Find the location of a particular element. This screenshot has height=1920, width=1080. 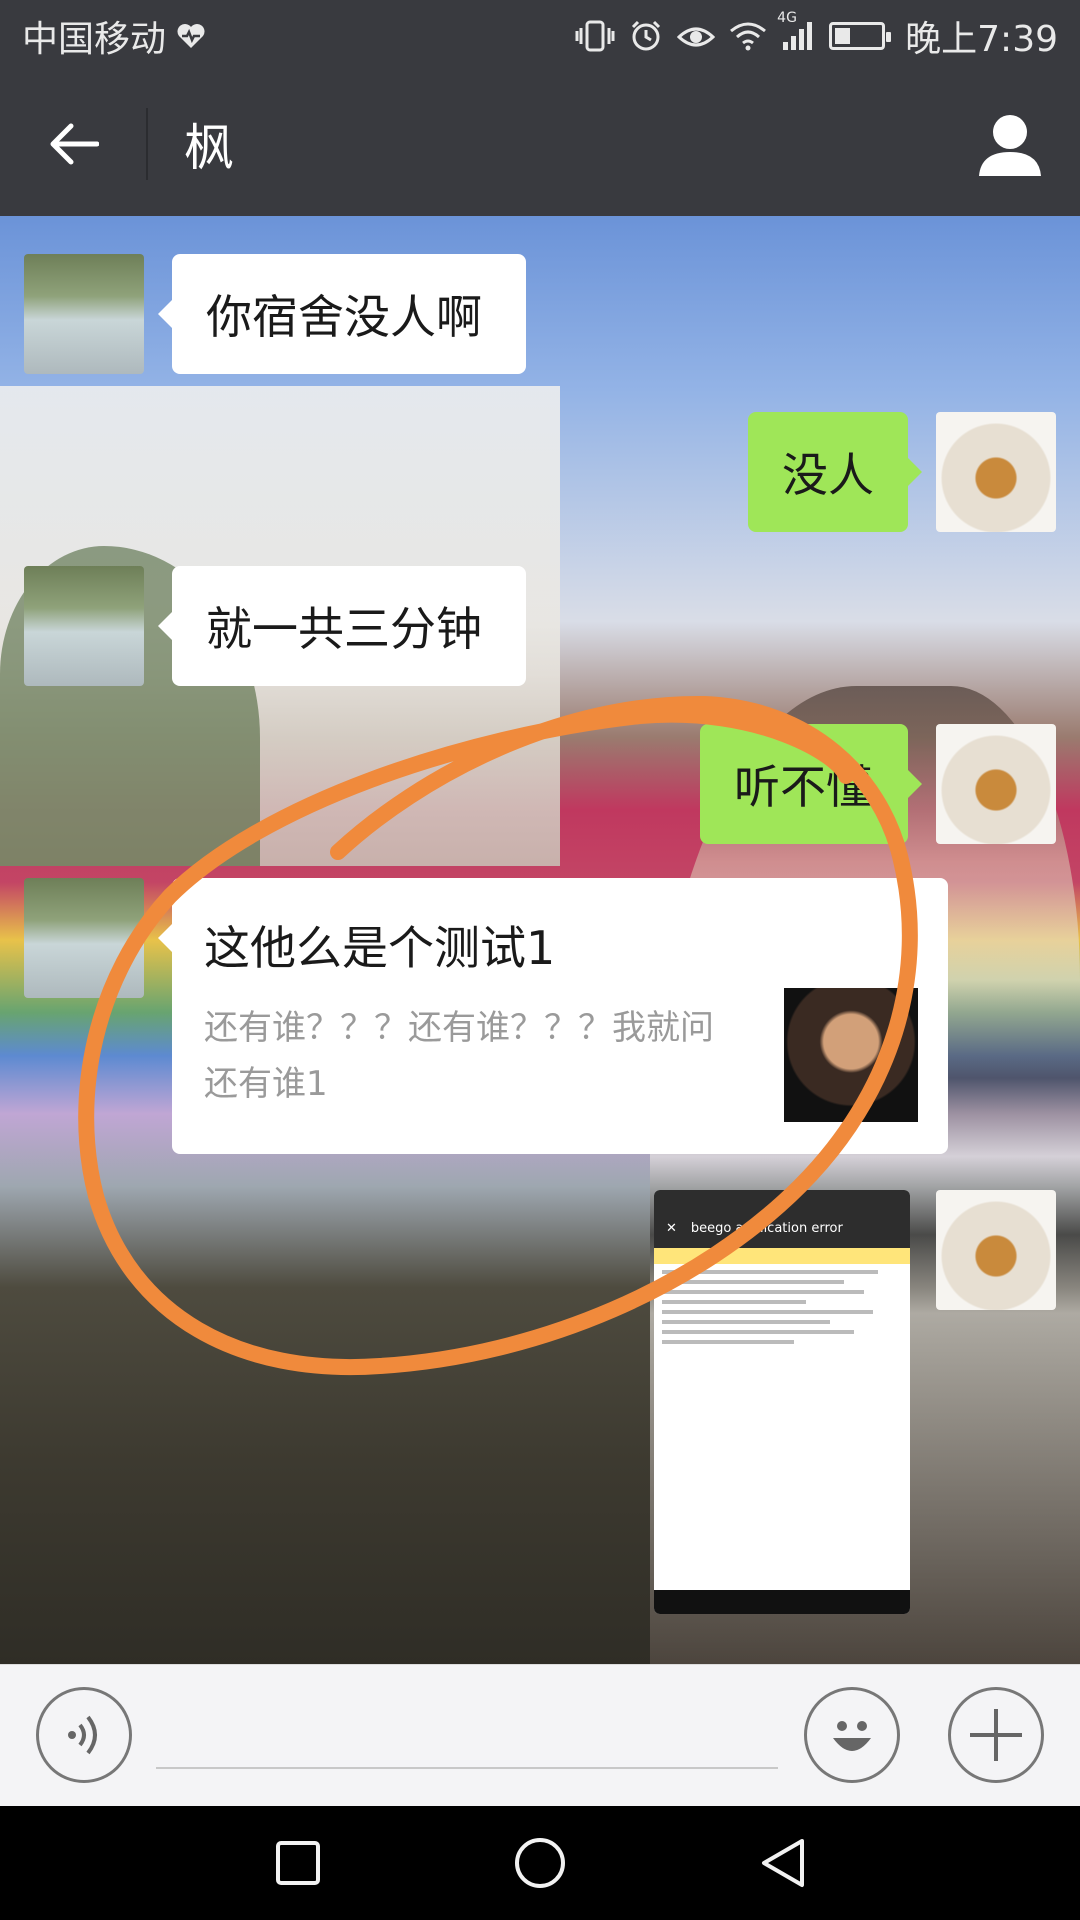

more-button is located at coordinates (996, 1735).